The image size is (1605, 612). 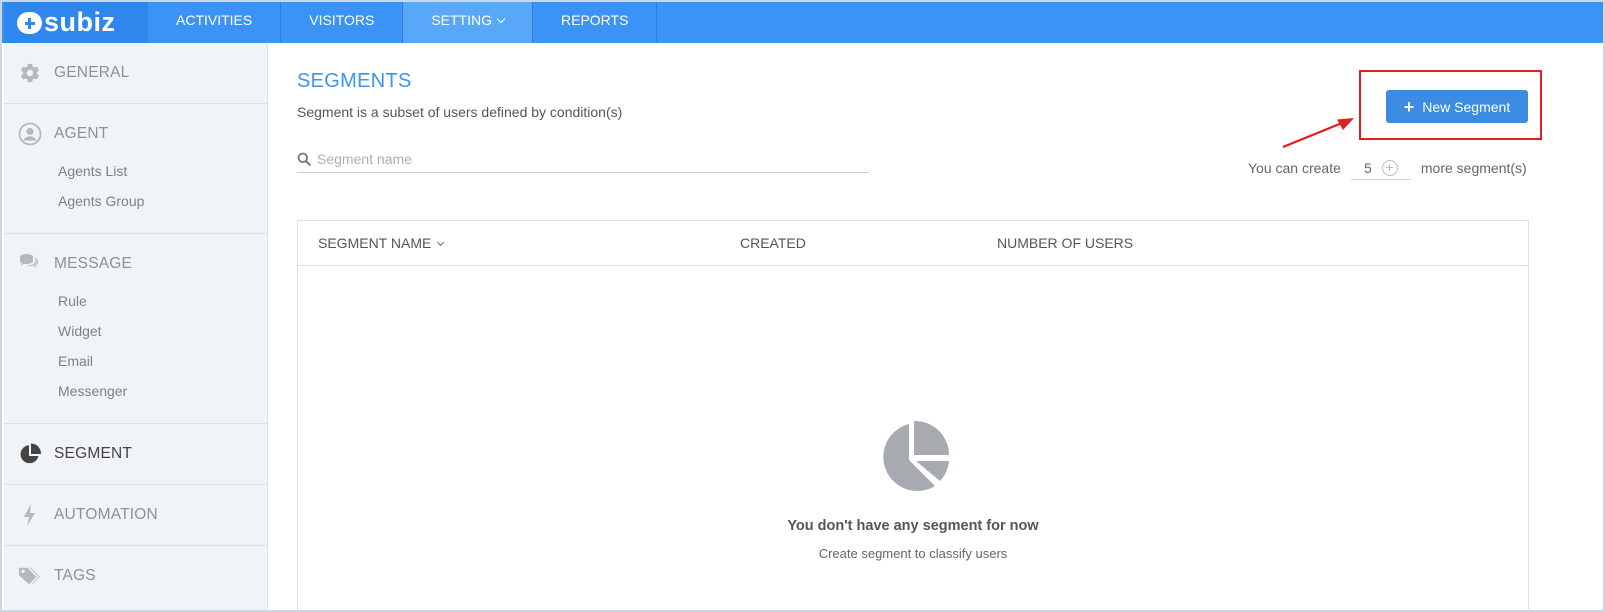 What do you see at coordinates (30, 73) in the screenshot?
I see `gear-icon` at bounding box center [30, 73].